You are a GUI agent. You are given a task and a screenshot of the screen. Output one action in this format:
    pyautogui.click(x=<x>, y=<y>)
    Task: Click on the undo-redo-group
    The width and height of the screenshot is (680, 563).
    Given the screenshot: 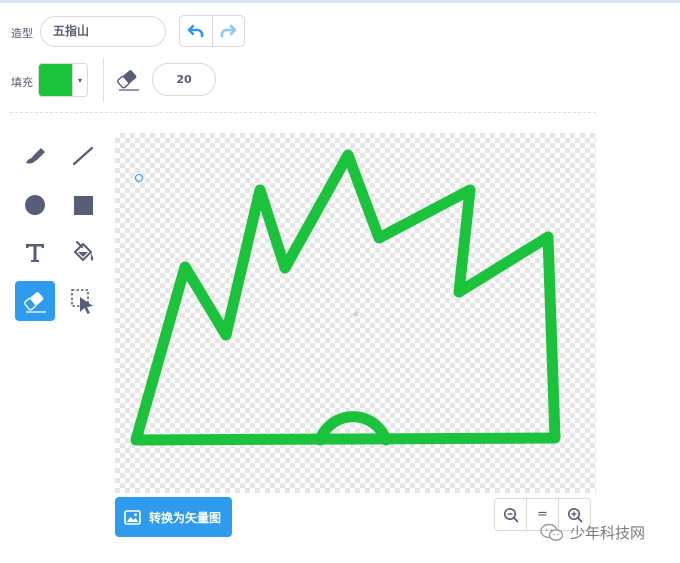 What is the action you would take?
    pyautogui.click(x=212, y=31)
    